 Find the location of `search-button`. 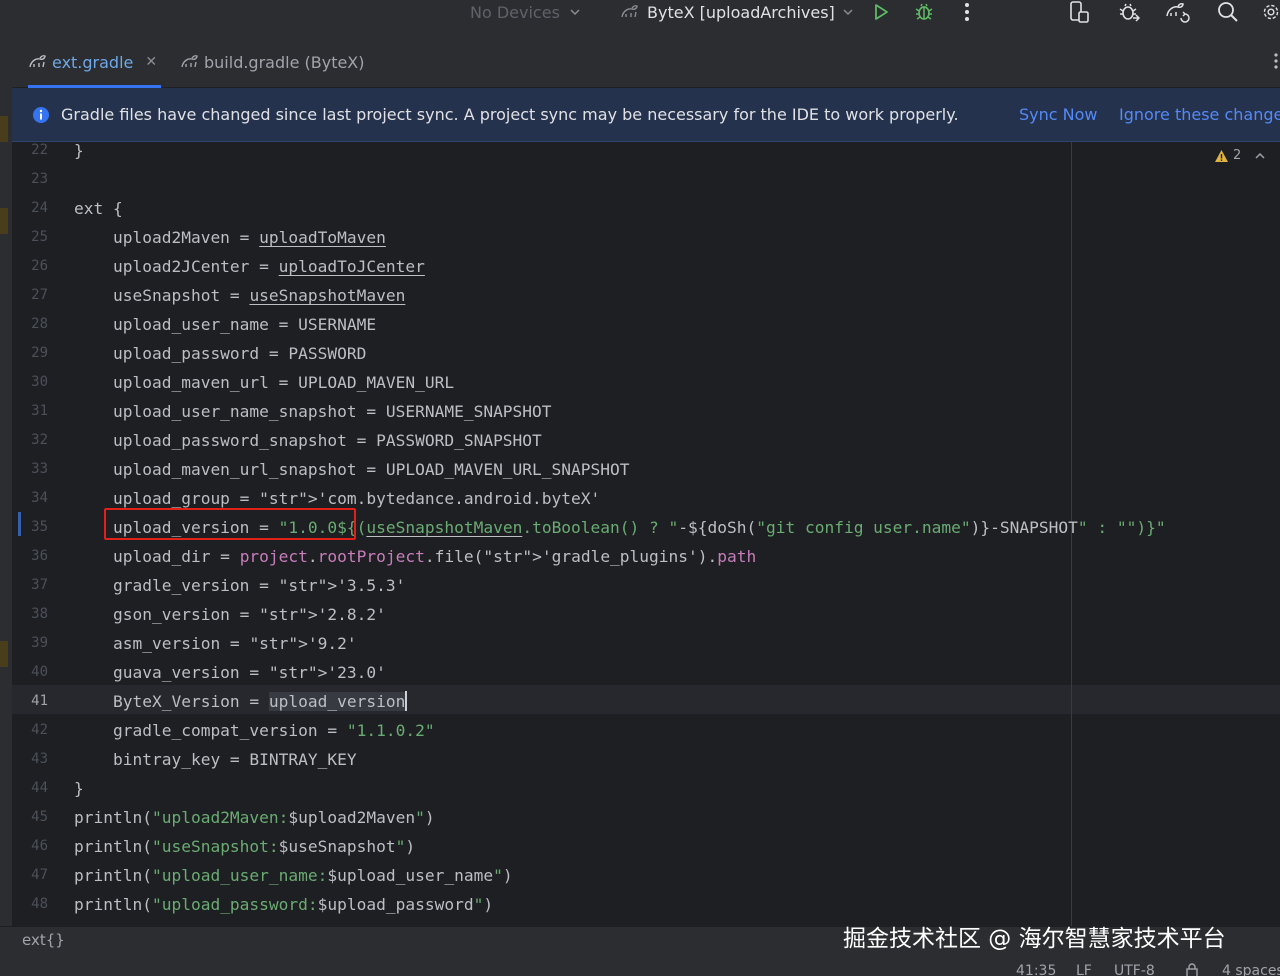

search-button is located at coordinates (1228, 12).